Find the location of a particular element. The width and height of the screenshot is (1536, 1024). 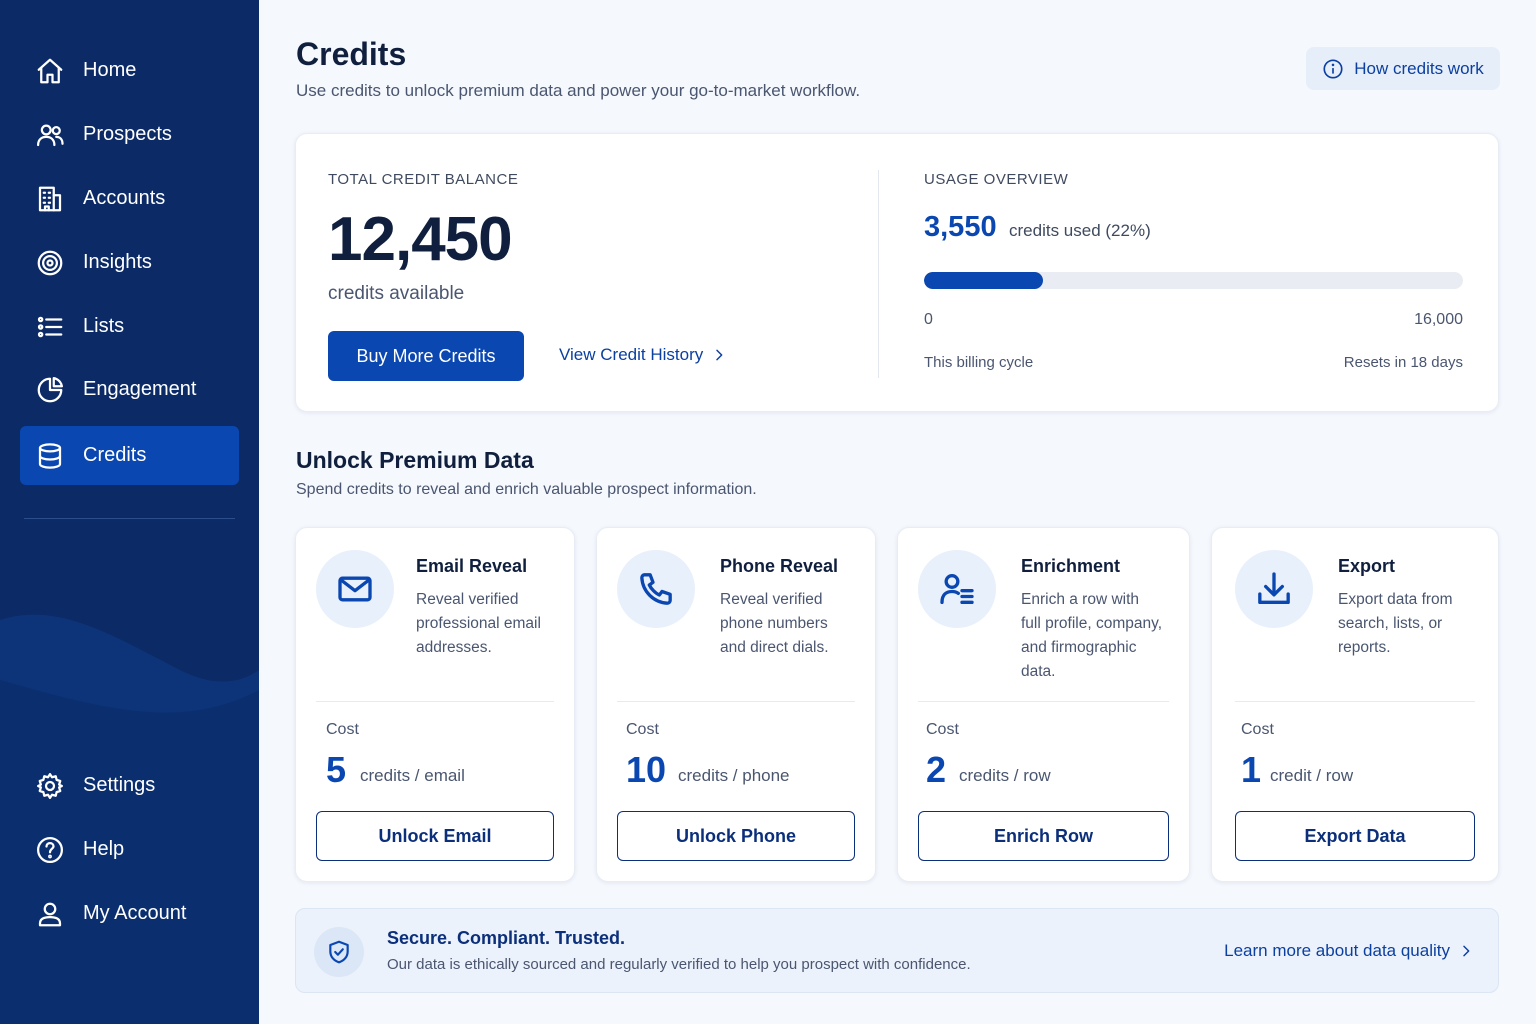

cost-unit: credits / email is located at coordinates (412, 775).